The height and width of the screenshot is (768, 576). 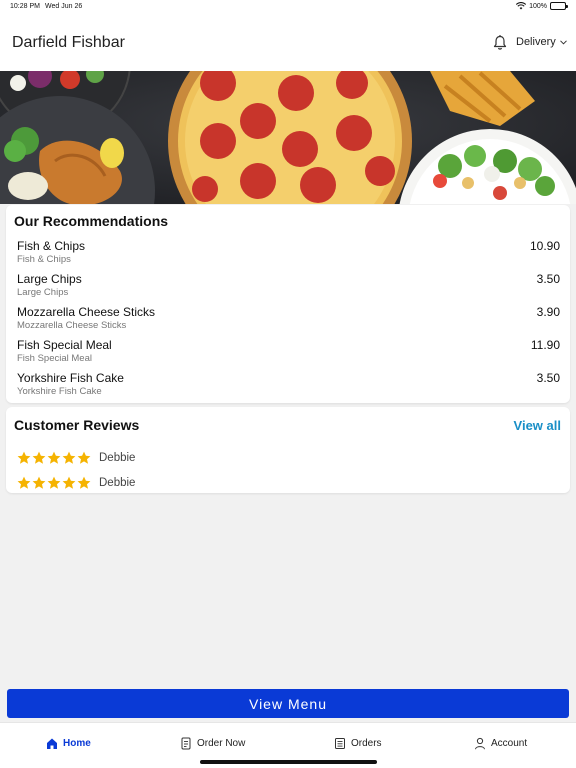 I want to click on item-name: Fish Special Meal, so click(x=64, y=345).